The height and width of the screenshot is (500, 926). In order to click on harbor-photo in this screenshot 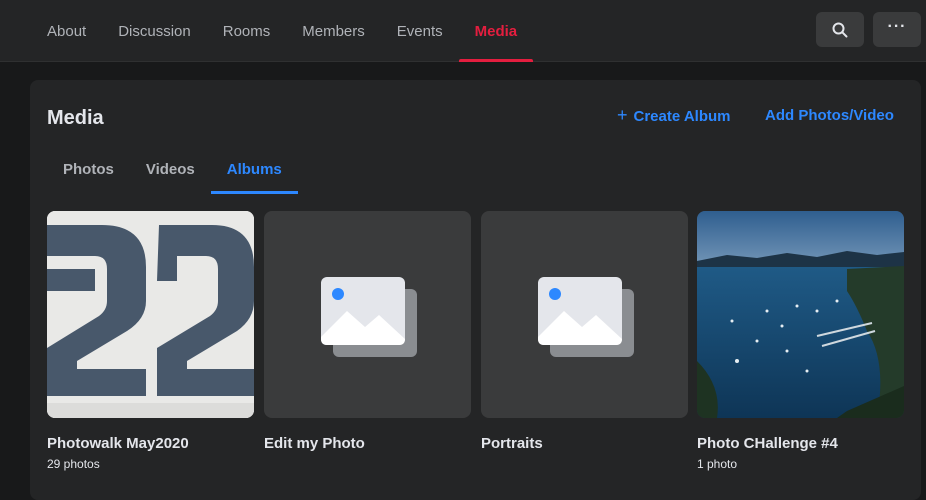, I will do `click(800, 314)`.